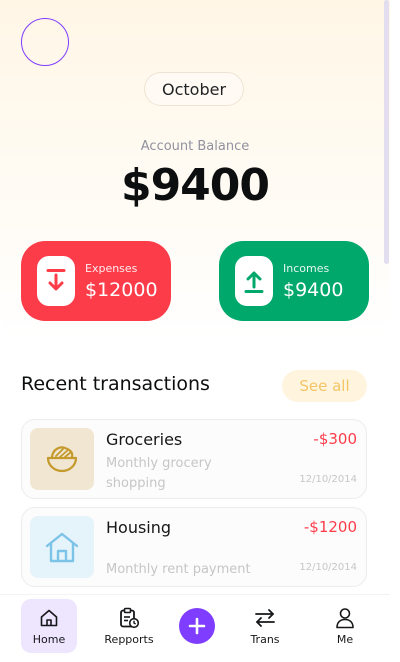  I want to click on see-all-button: See all, so click(324, 386).